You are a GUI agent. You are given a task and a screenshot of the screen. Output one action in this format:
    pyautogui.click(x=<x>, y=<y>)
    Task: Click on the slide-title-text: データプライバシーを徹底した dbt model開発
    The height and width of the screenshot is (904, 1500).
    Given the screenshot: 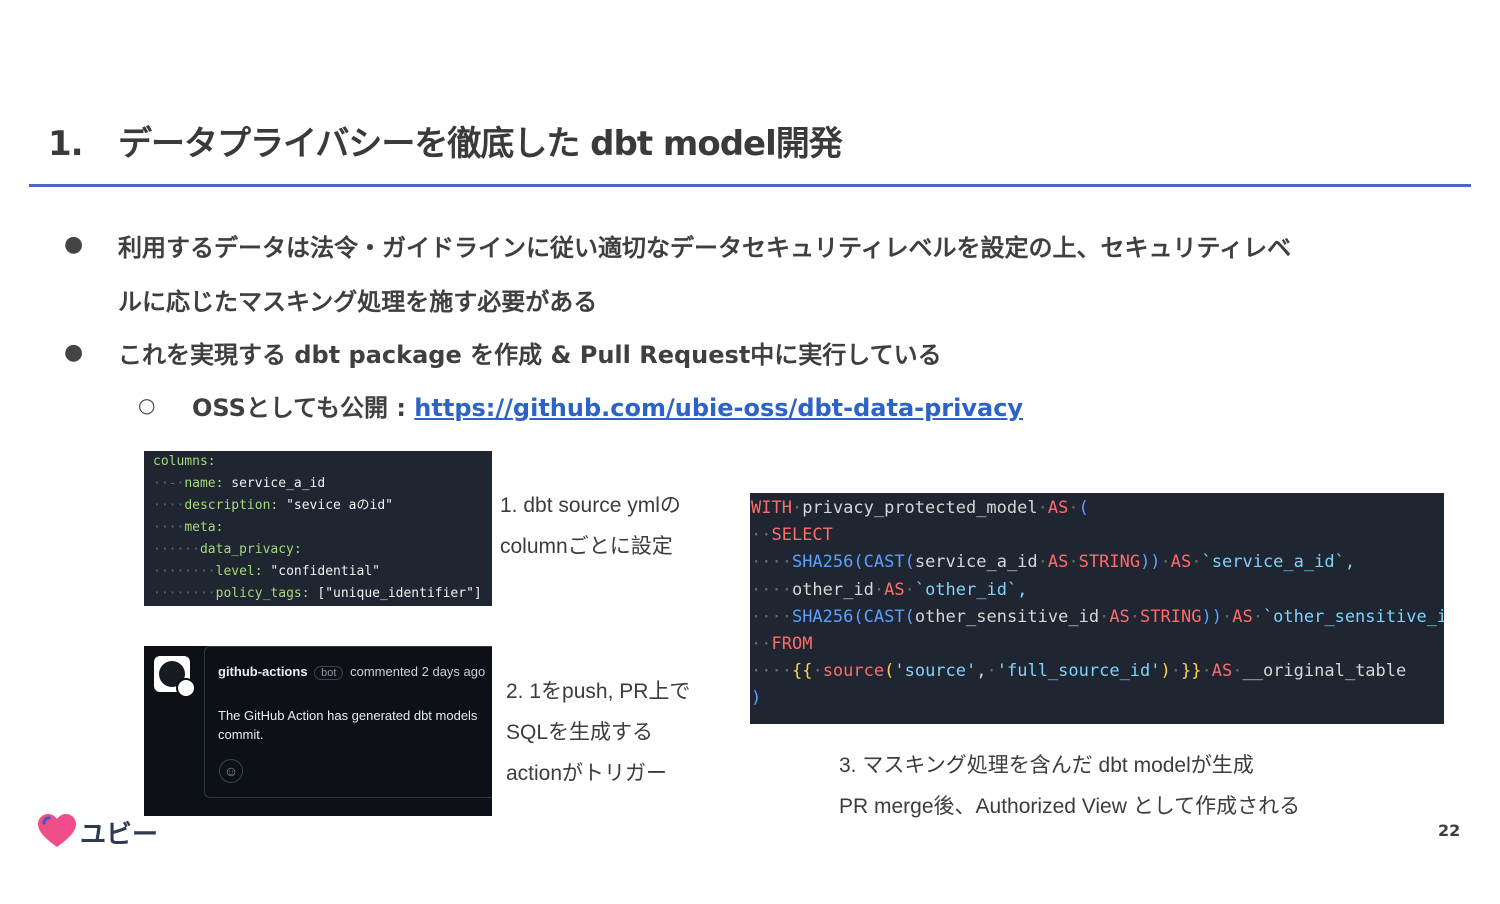 What is the action you would take?
    pyautogui.click(x=480, y=144)
    